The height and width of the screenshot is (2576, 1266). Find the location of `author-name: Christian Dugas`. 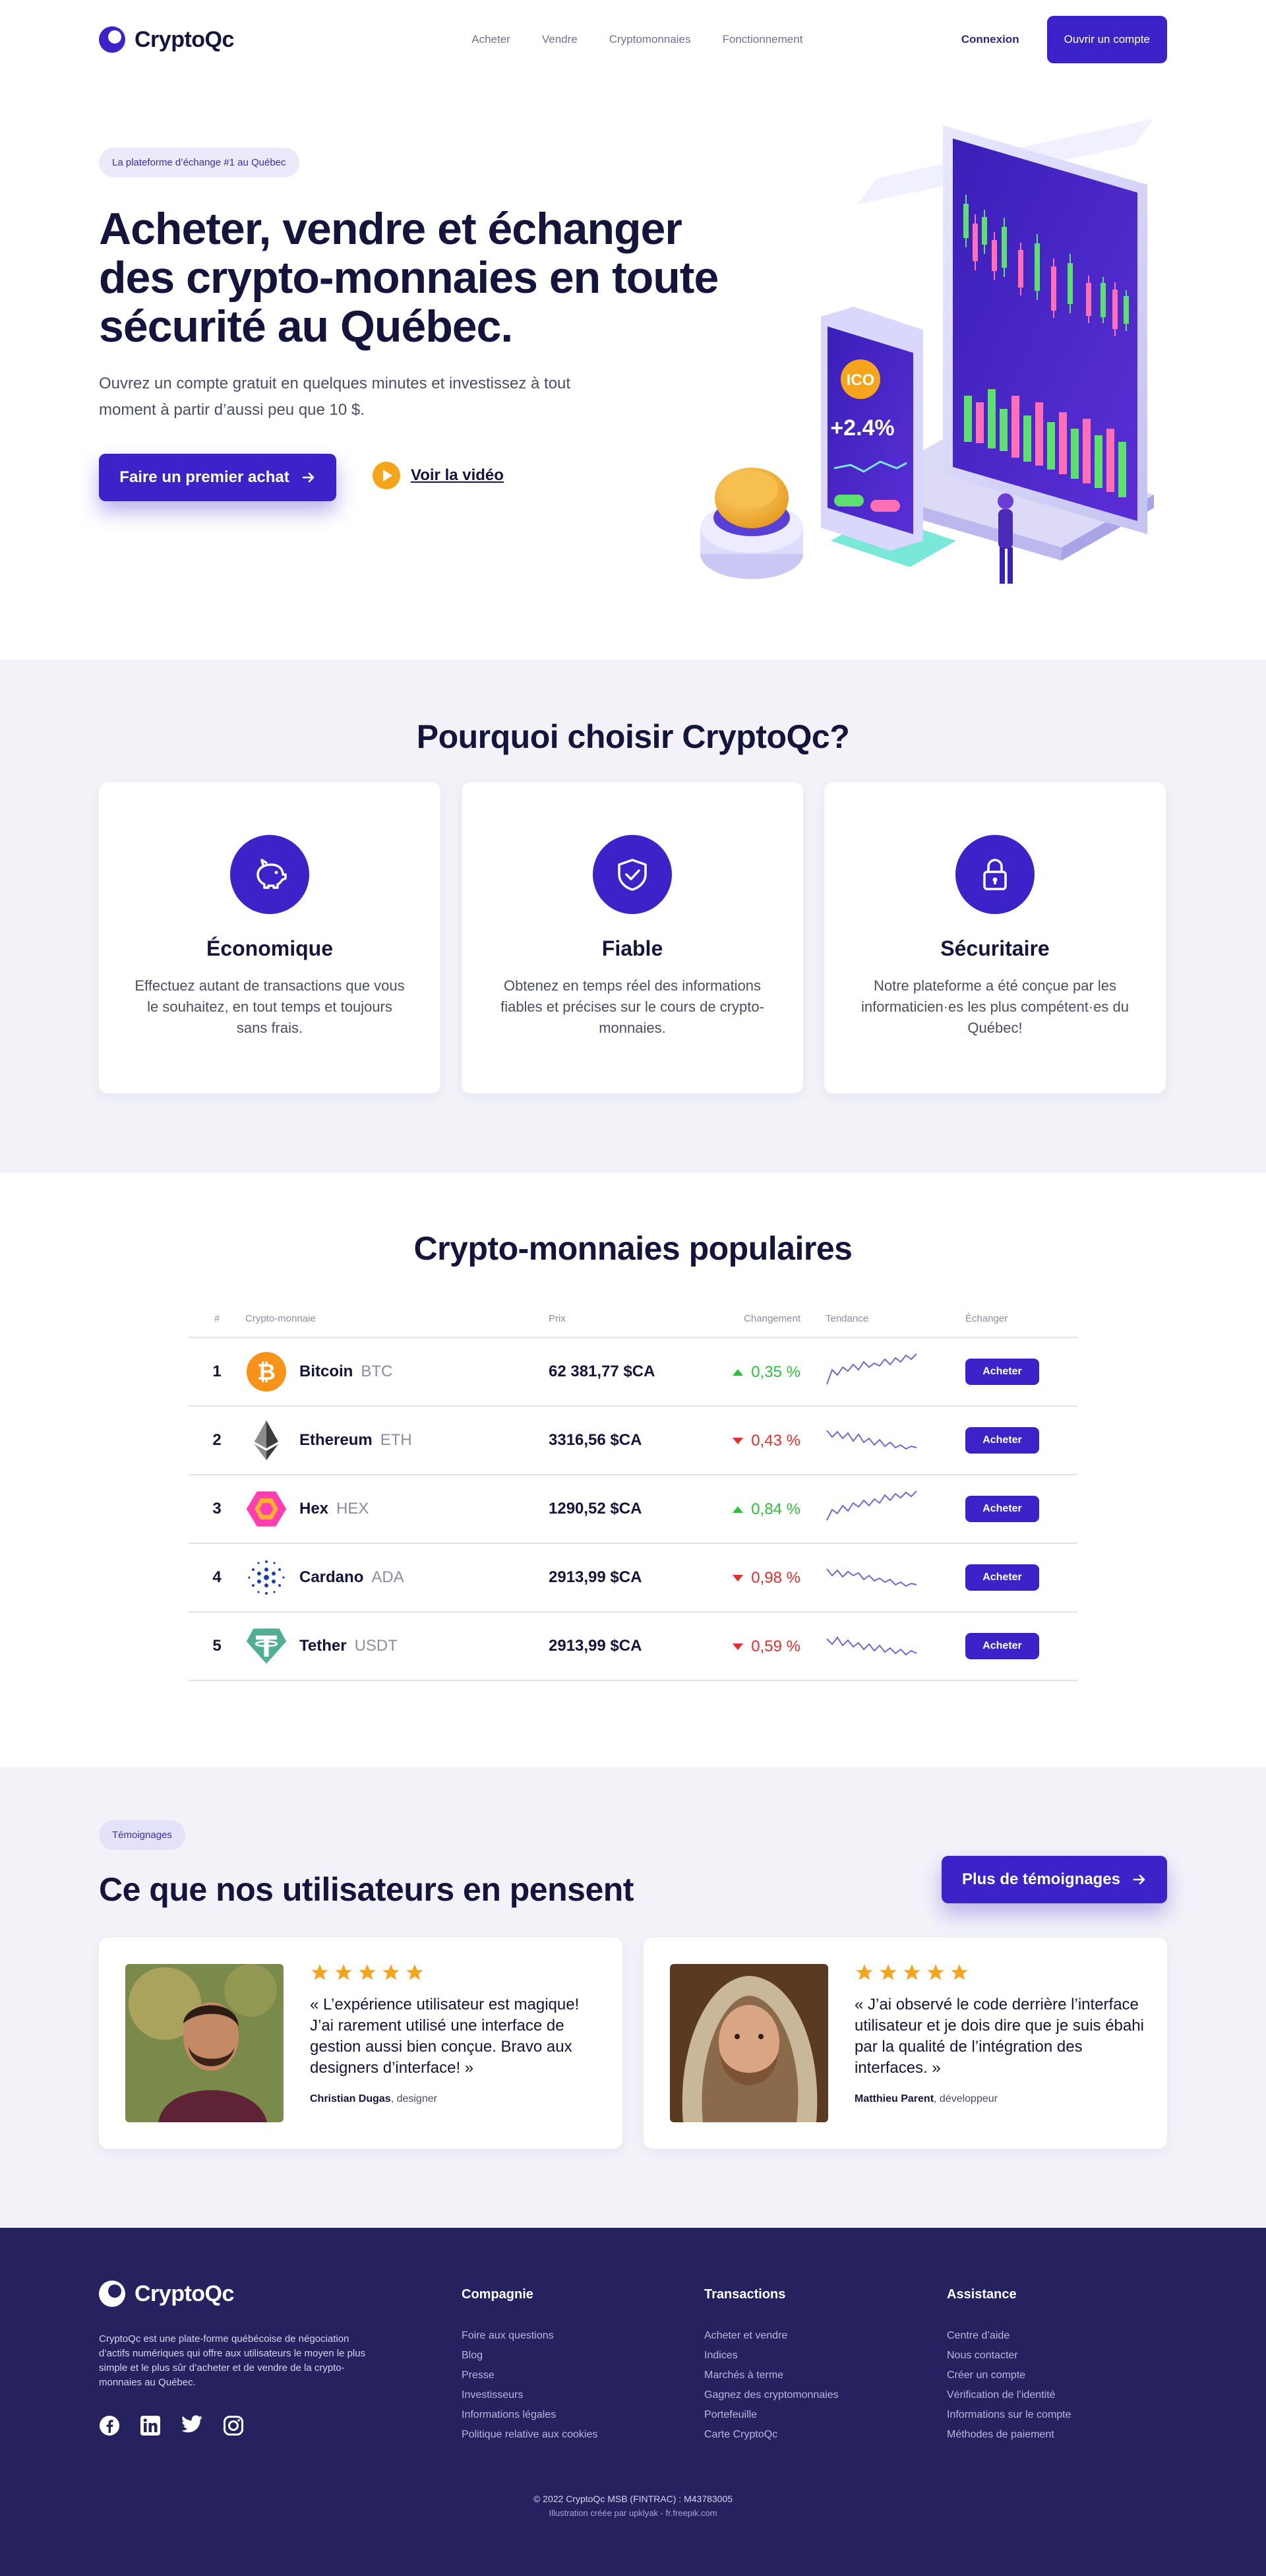

author-name: Christian Dugas is located at coordinates (350, 2098).